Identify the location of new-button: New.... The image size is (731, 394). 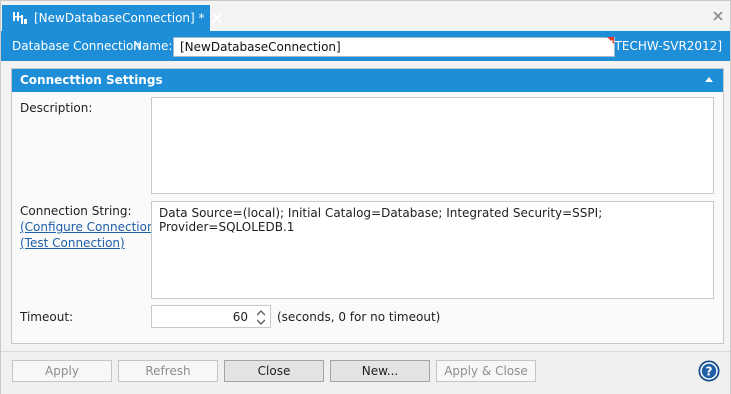
(380, 371).